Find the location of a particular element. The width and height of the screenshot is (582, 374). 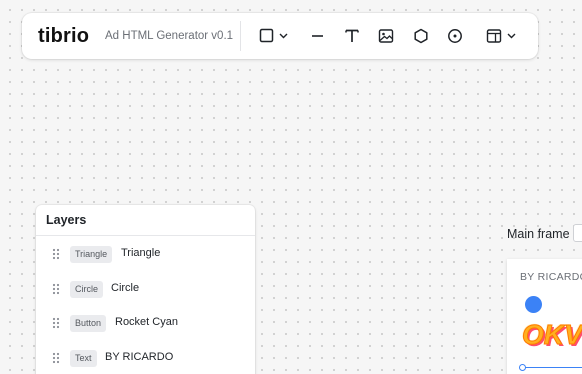

frame-circle-element is located at coordinates (533, 304).